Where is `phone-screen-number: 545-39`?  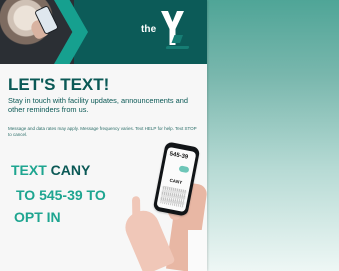
phone-screen-number: 545-39 is located at coordinates (179, 156).